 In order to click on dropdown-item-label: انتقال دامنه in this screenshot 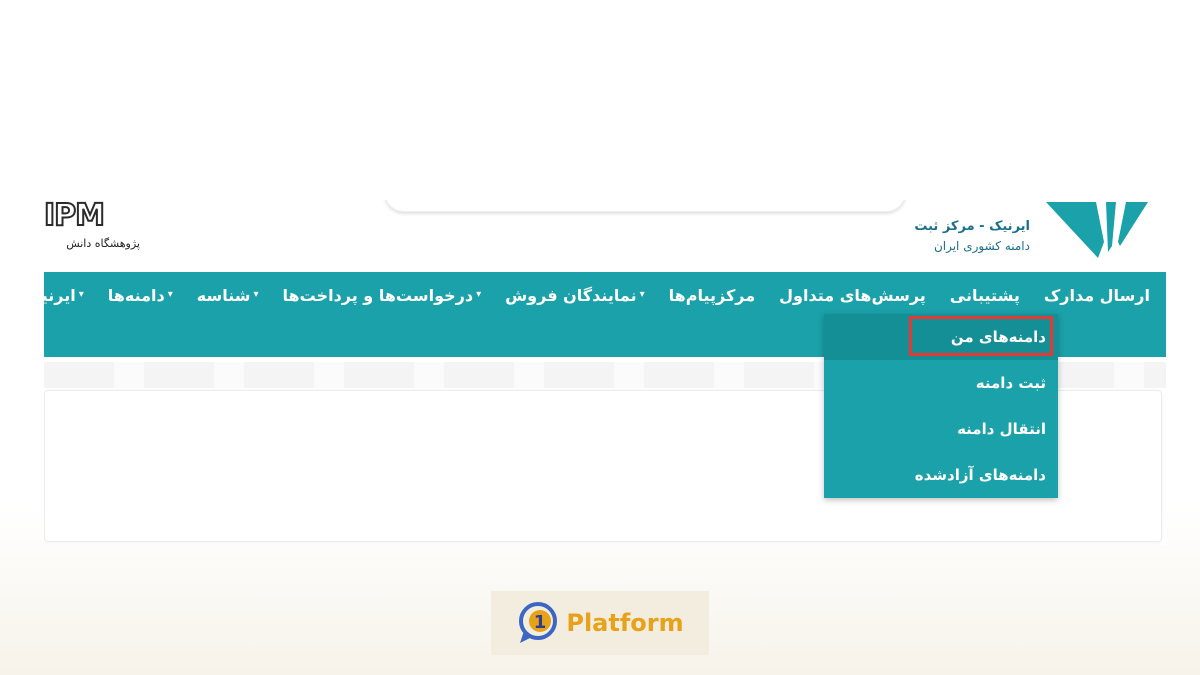, I will do `click(1001, 429)`.